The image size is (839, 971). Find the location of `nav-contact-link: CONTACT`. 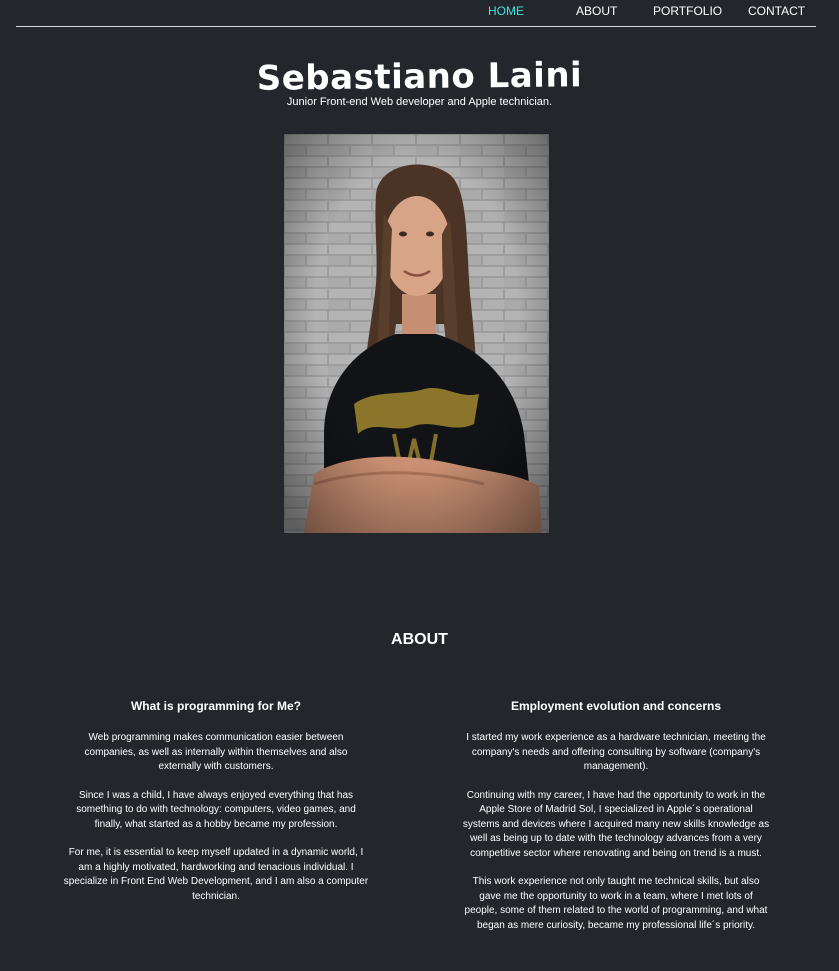

nav-contact-link: CONTACT is located at coordinates (776, 11).